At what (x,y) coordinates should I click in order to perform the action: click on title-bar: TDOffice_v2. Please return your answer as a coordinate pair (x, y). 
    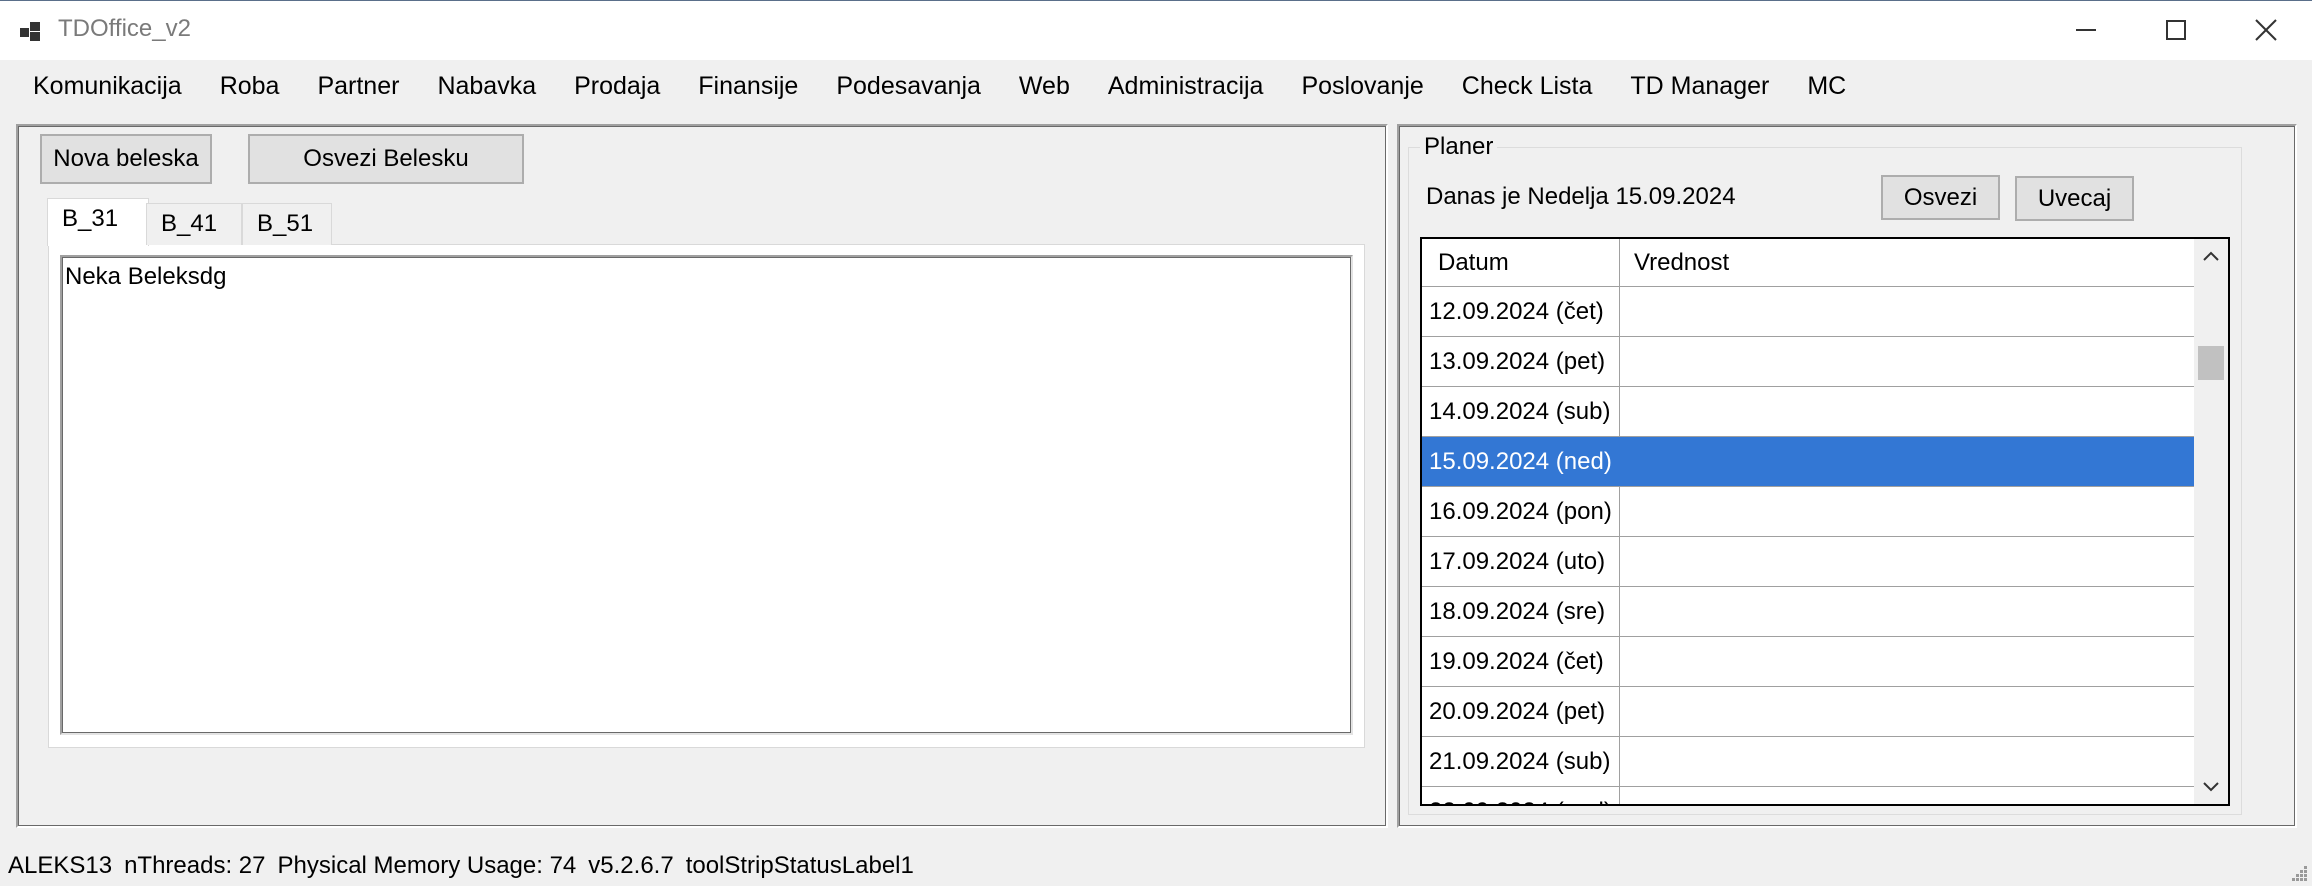
    Looking at the image, I should click on (1156, 30).